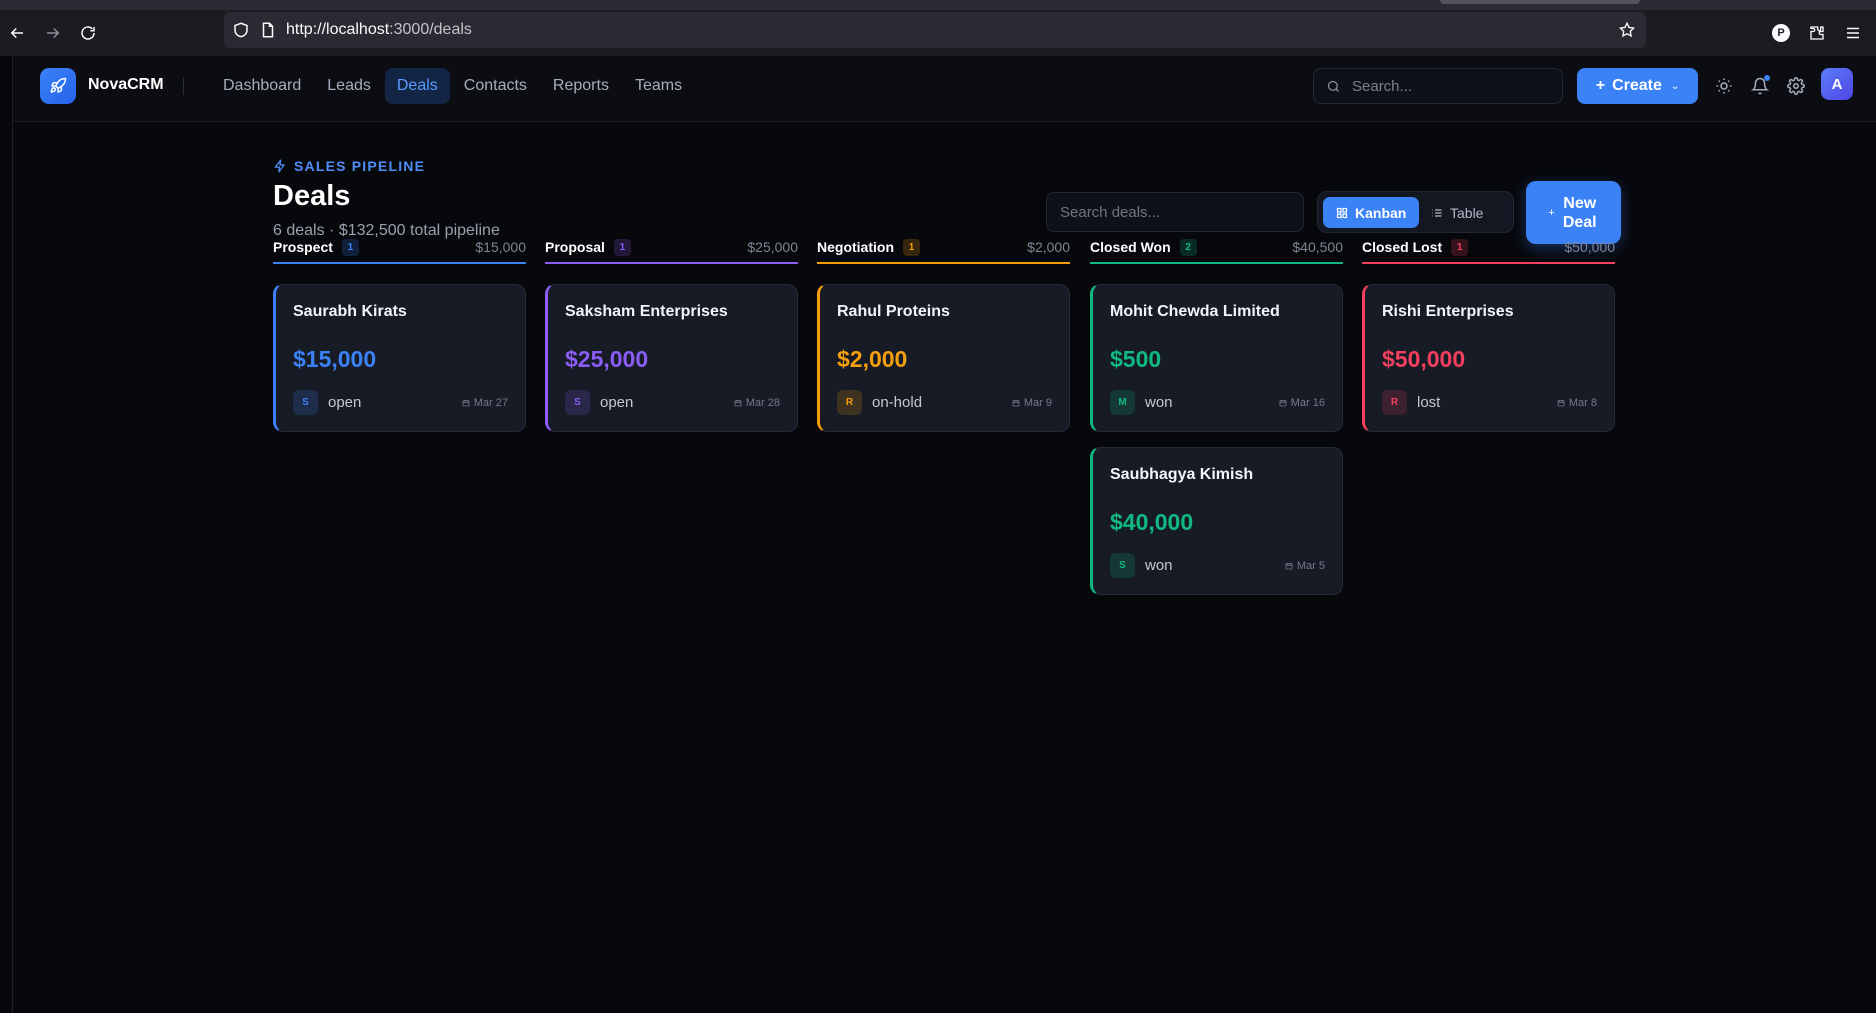  Describe the element at coordinates (1579, 212) in the screenshot. I see `new-deal-label: New Deal` at that location.